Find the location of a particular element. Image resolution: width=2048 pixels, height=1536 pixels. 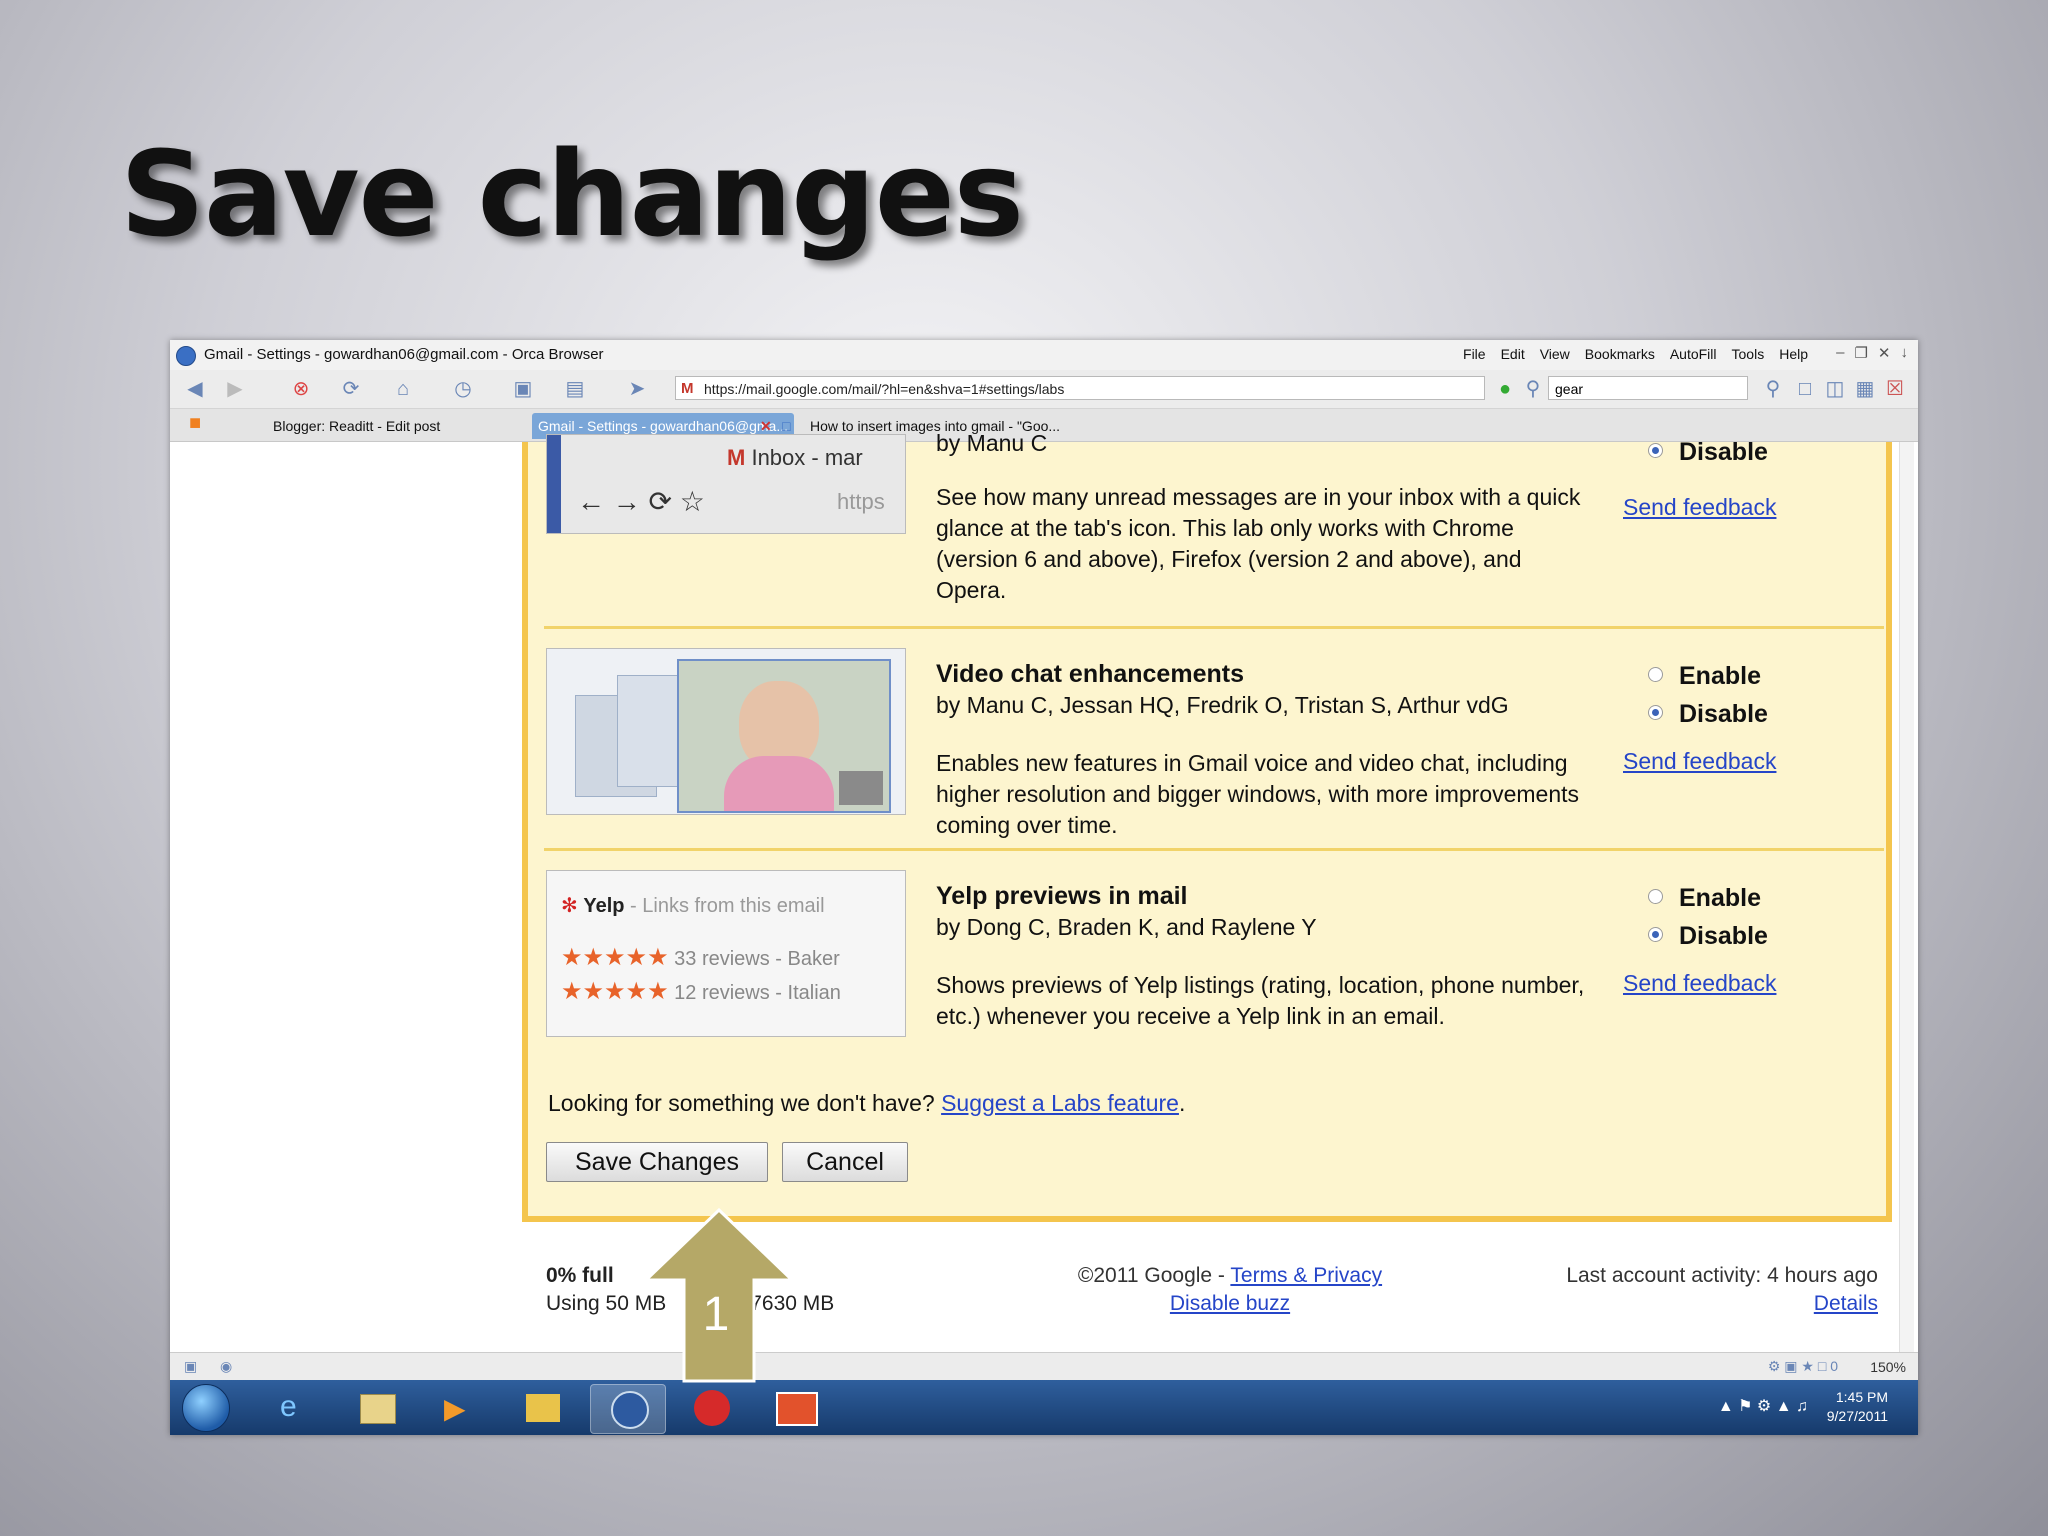

windows-taskbar: e ▶ 1:45 PM 9/27/2011 ▲ ⚑ ⚙ ▲ ♫ is located at coordinates (1044, 1407).